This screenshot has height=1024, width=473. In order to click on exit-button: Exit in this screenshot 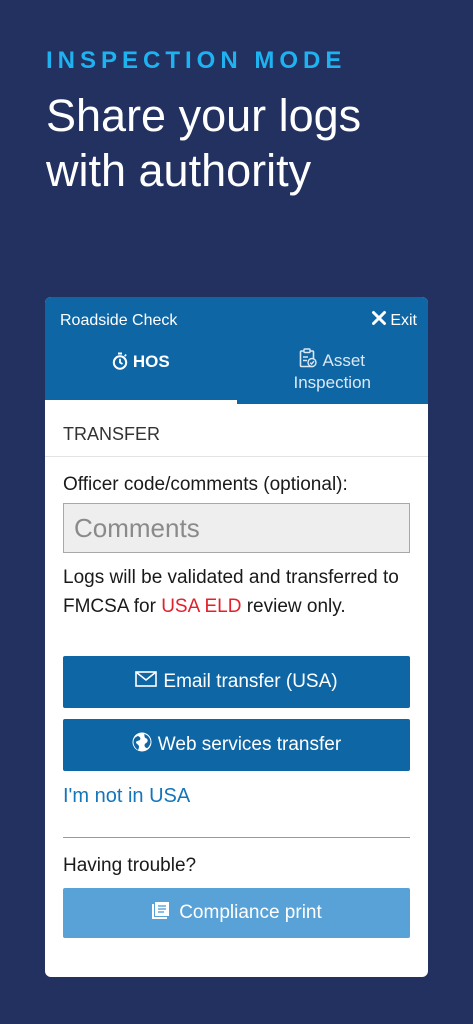, I will do `click(394, 320)`.